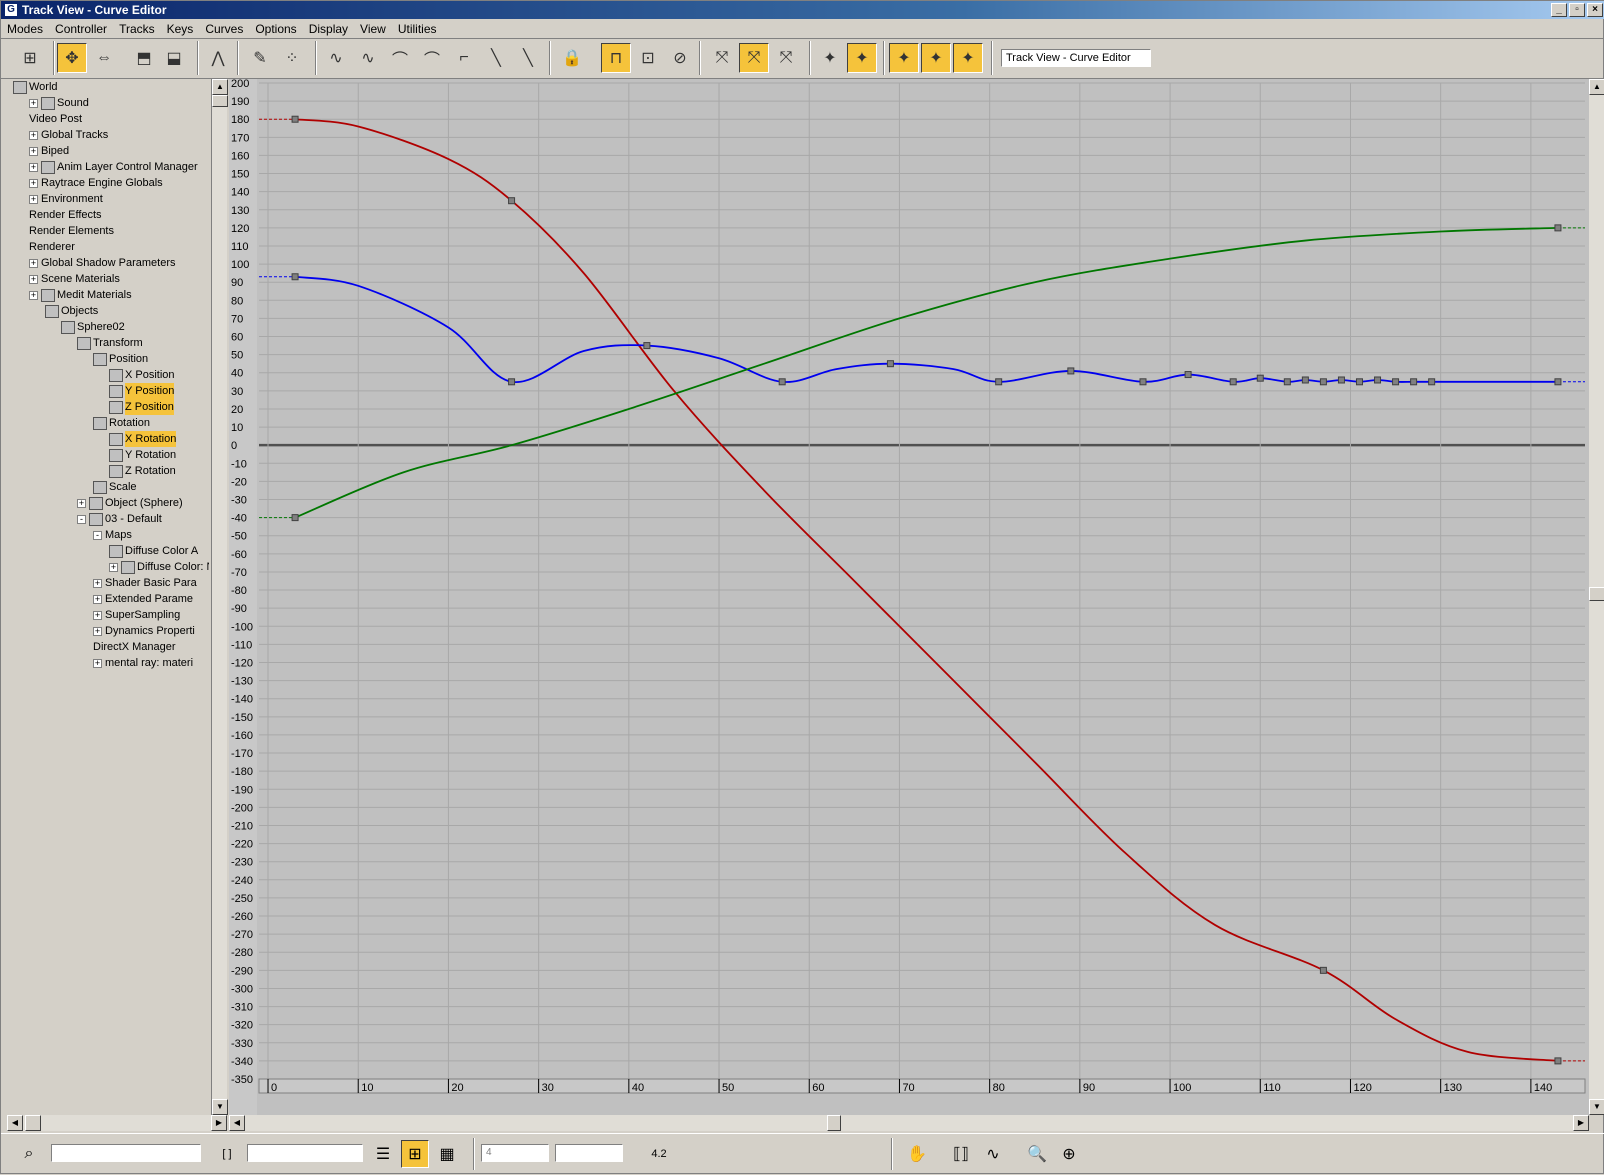  What do you see at coordinates (1577, 10) in the screenshot?
I see `maximize-button: ▫` at bounding box center [1577, 10].